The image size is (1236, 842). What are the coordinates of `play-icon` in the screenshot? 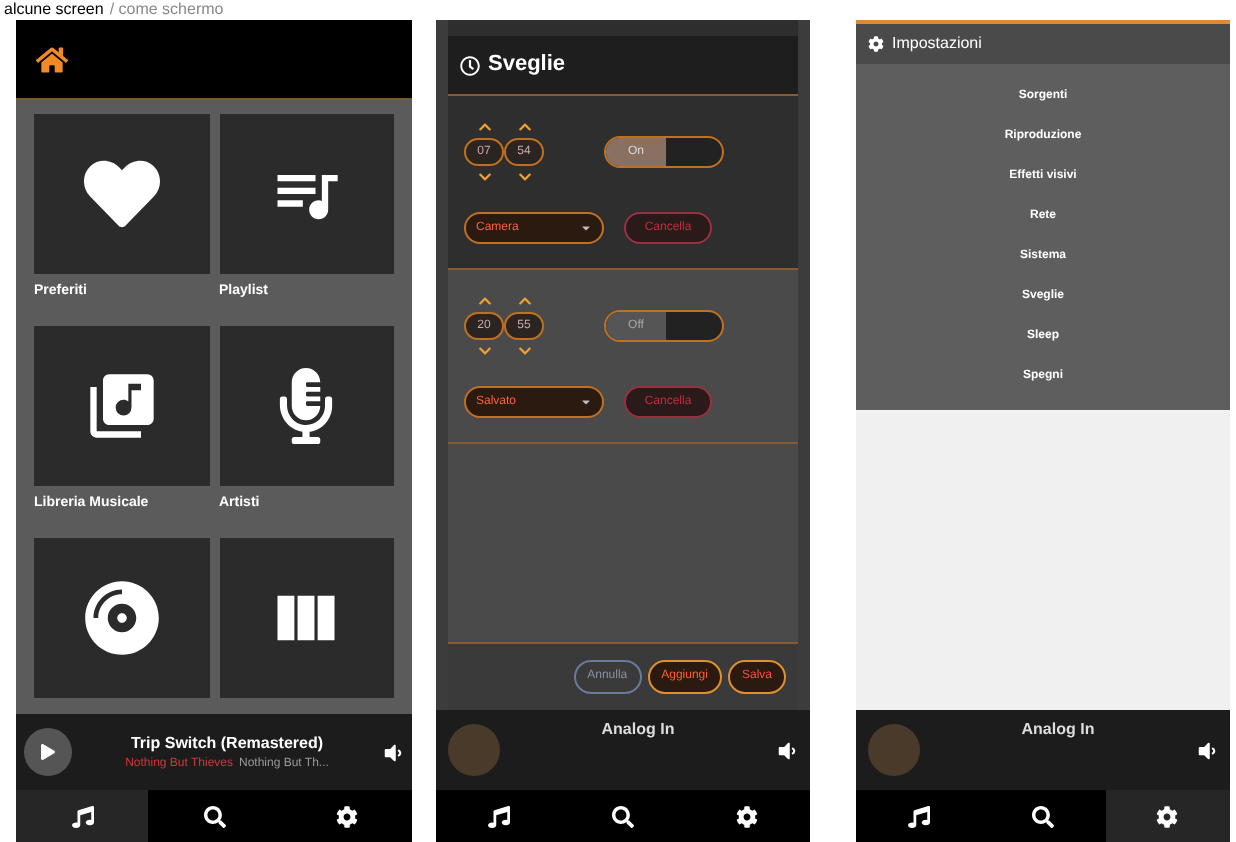 It's located at (48, 752).